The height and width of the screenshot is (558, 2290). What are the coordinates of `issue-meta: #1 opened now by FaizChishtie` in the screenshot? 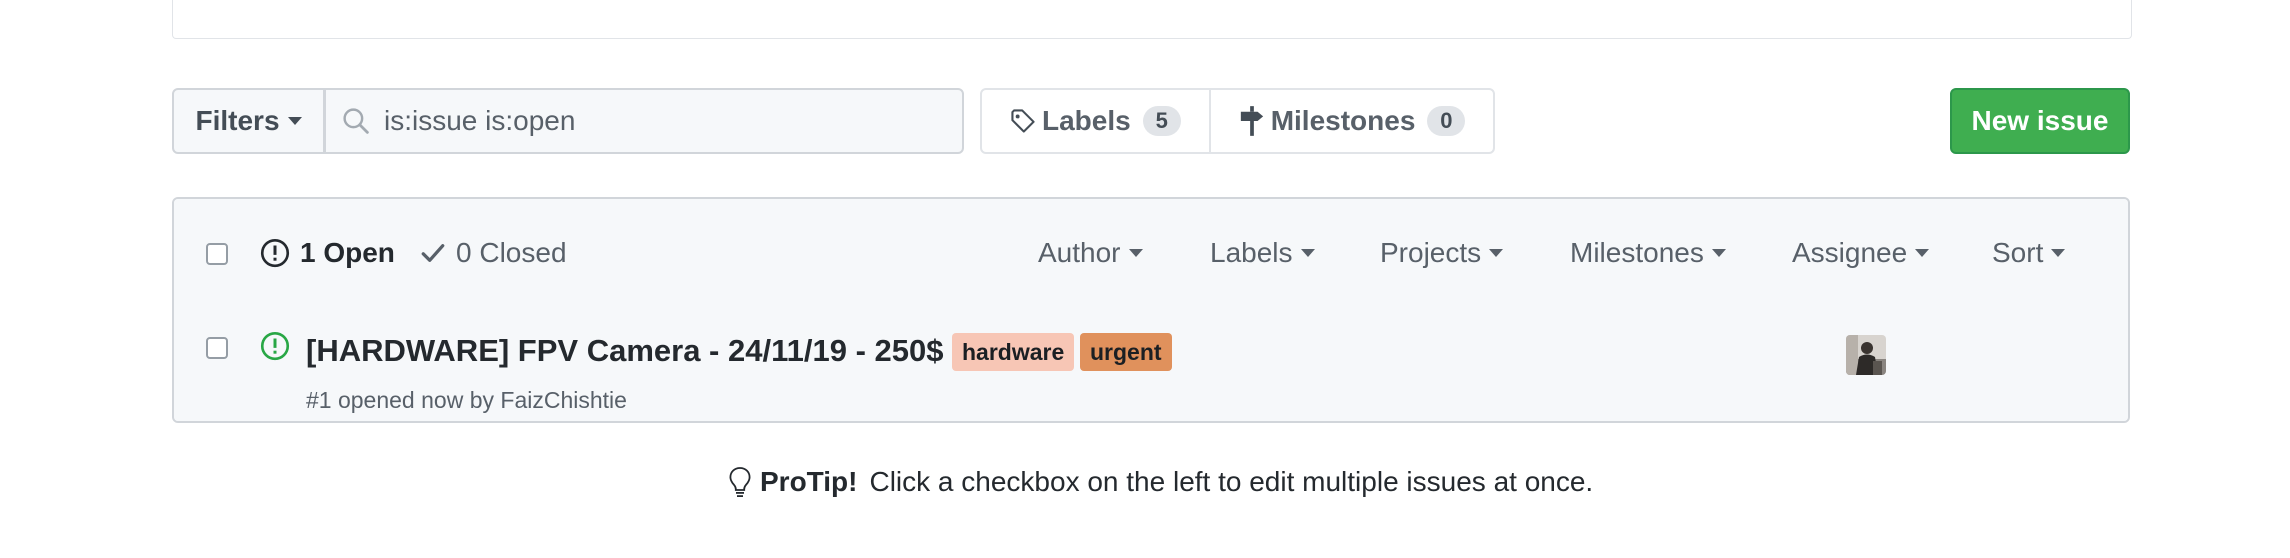 It's located at (466, 400).